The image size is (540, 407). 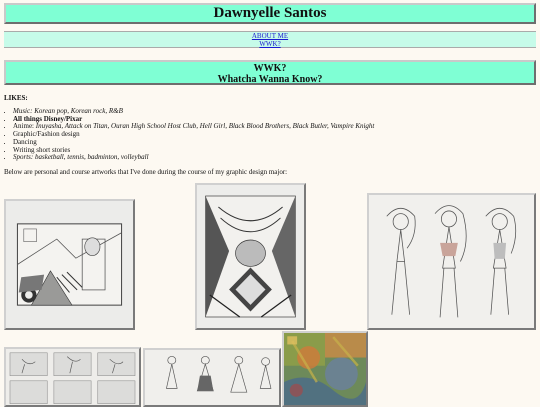 I want to click on section-title: WWK?, so click(x=270, y=68).